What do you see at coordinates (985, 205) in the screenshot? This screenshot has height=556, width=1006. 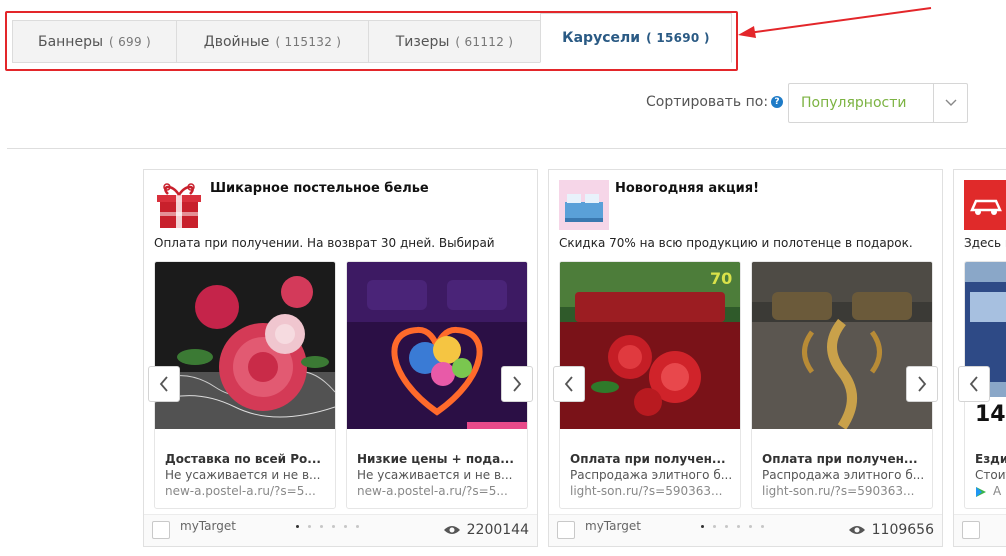 I see `car-logo` at bounding box center [985, 205].